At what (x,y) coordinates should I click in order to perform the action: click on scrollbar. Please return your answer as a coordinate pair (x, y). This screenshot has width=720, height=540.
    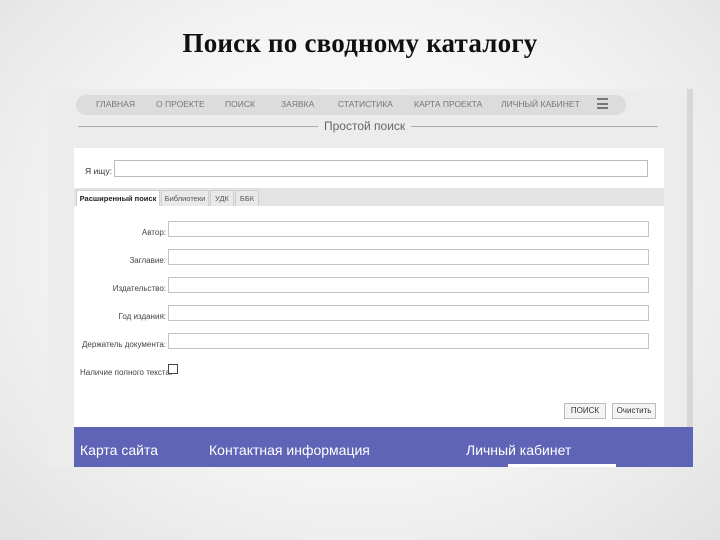
    Looking at the image, I should click on (690, 278).